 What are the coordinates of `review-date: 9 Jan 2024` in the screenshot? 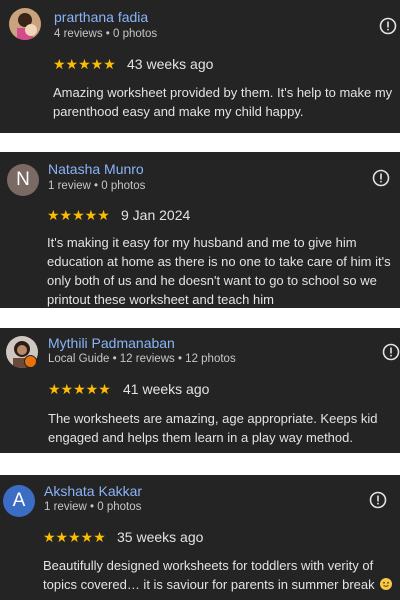 It's located at (156, 215).